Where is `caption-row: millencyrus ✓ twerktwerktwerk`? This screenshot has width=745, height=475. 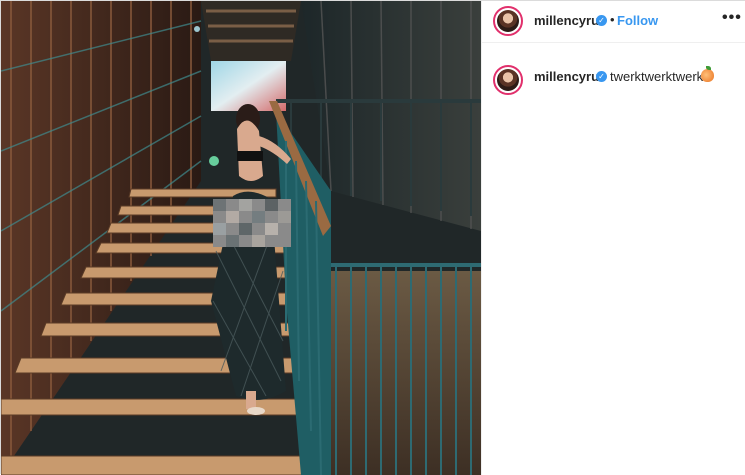 caption-row: millencyrus ✓ twerktwerktwerk is located at coordinates (613, 81).